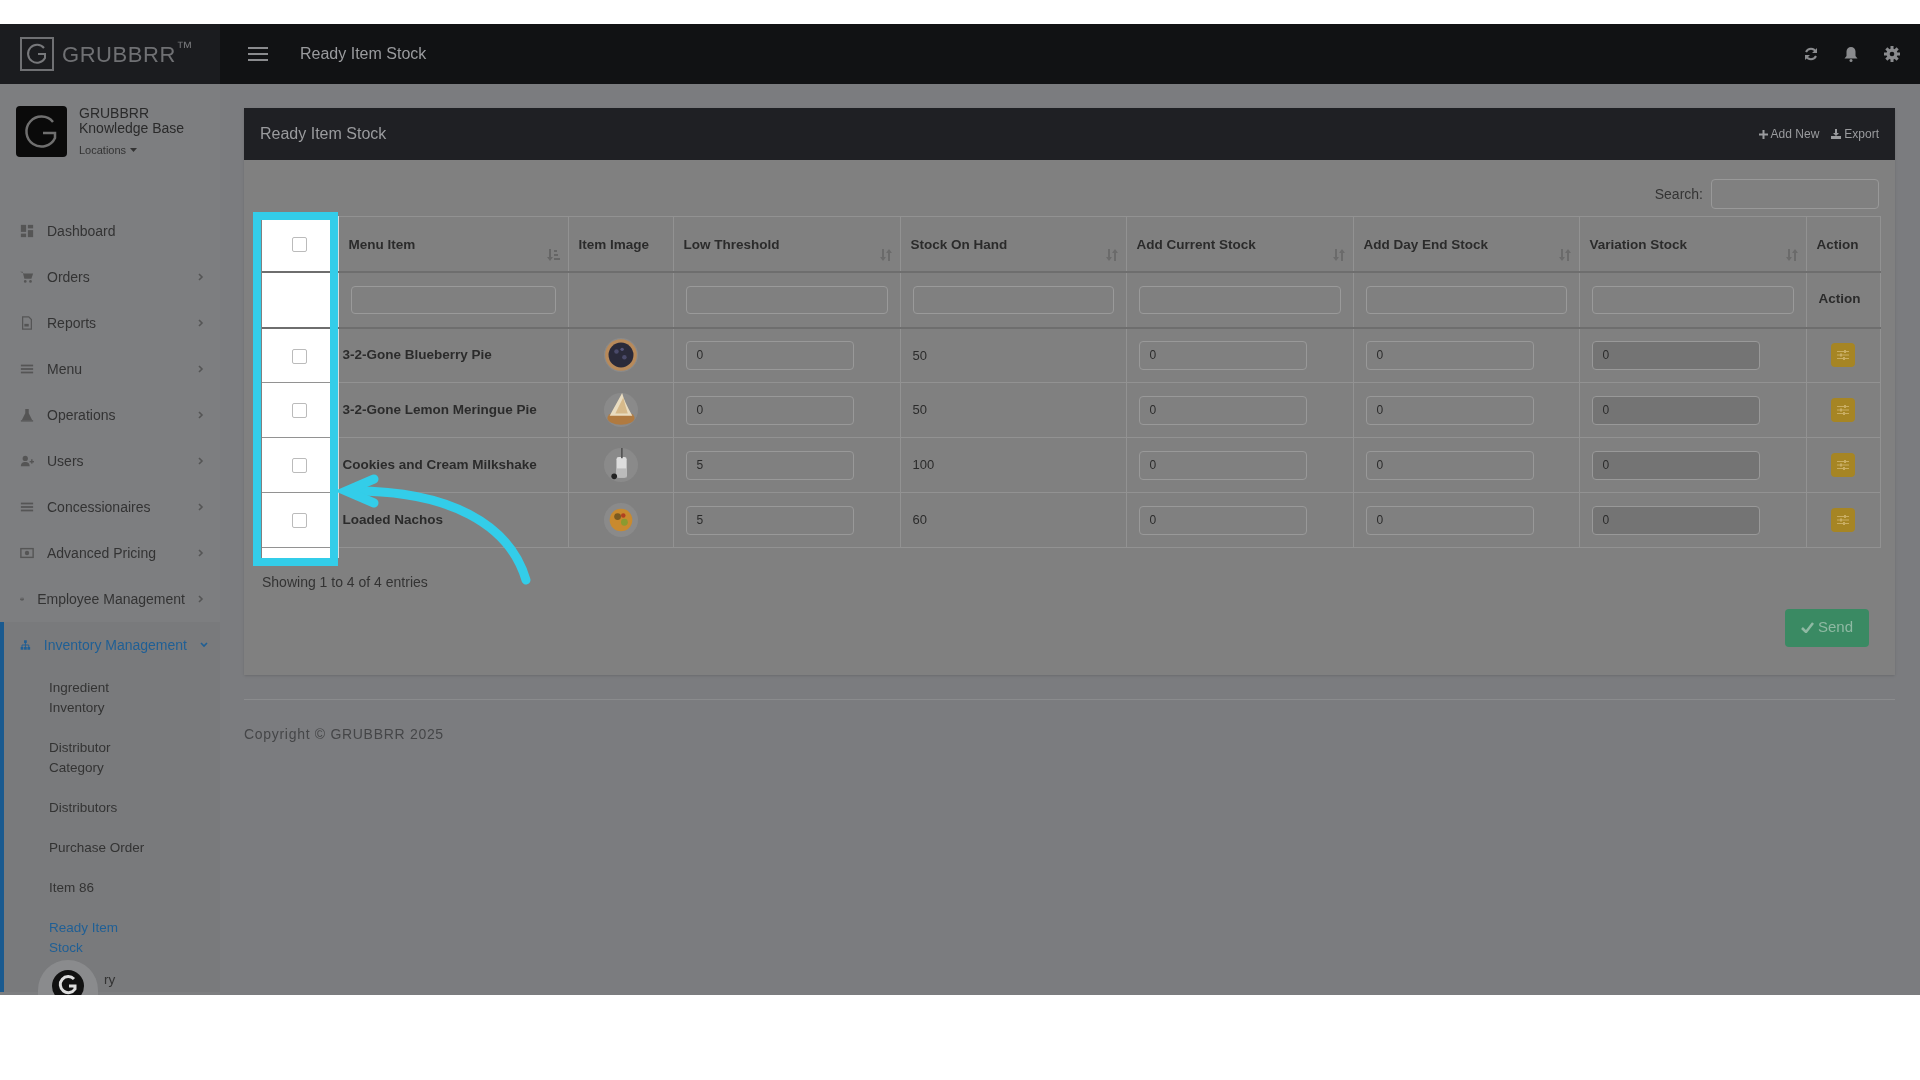  Describe the element at coordinates (108, 553) in the screenshot. I see `sidebar-item: Advanced Pricing` at that location.